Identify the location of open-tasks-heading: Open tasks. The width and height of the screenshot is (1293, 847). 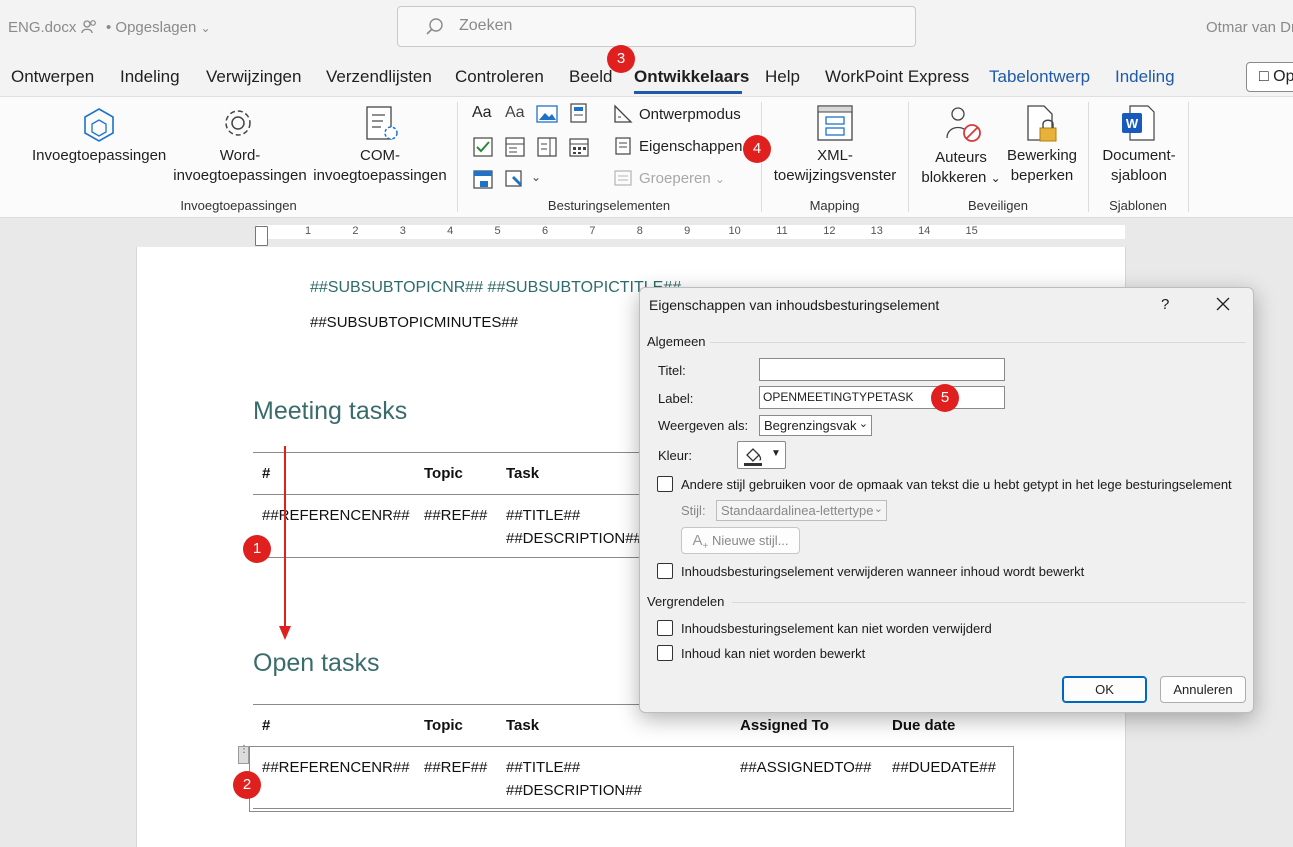
(316, 663).